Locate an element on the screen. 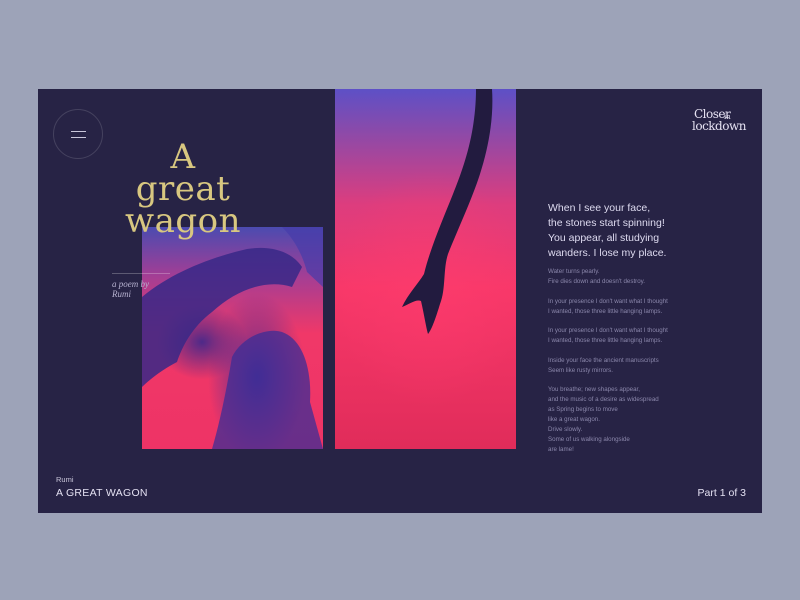 The width and height of the screenshot is (800, 600). title-line-3: wagon is located at coordinates (182, 221).